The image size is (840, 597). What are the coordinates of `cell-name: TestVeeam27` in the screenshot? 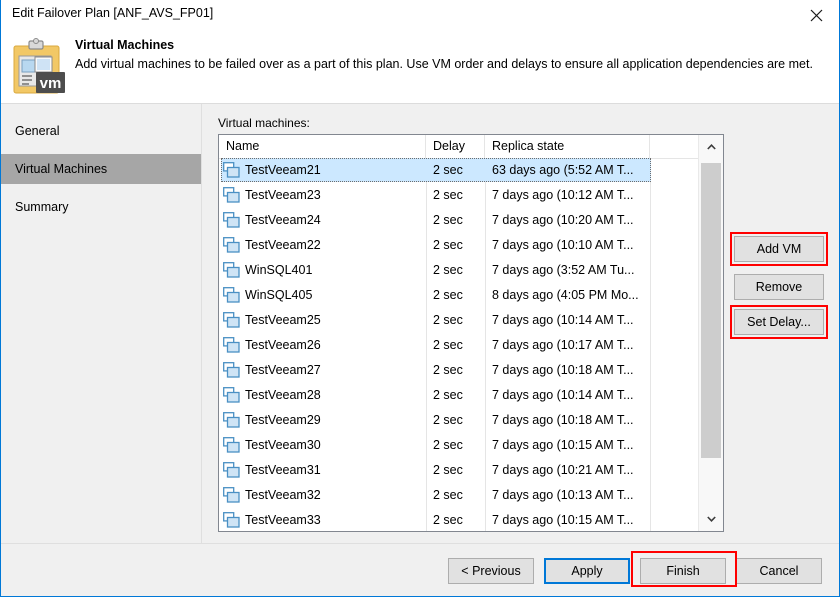 It's located at (283, 370).